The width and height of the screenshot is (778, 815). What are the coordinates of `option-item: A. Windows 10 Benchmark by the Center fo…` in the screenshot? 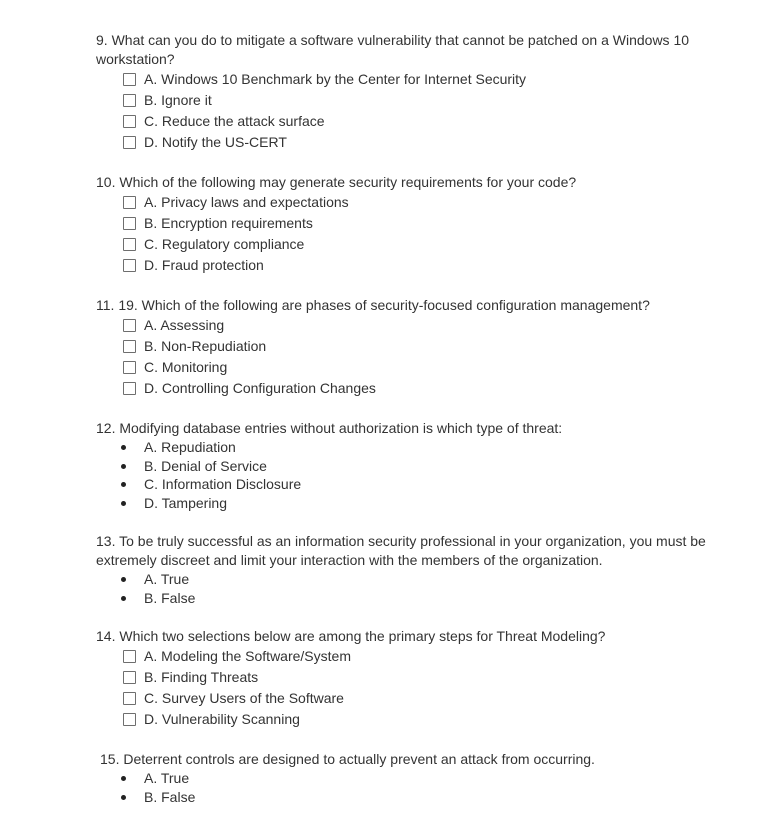 It's located at (406, 79).